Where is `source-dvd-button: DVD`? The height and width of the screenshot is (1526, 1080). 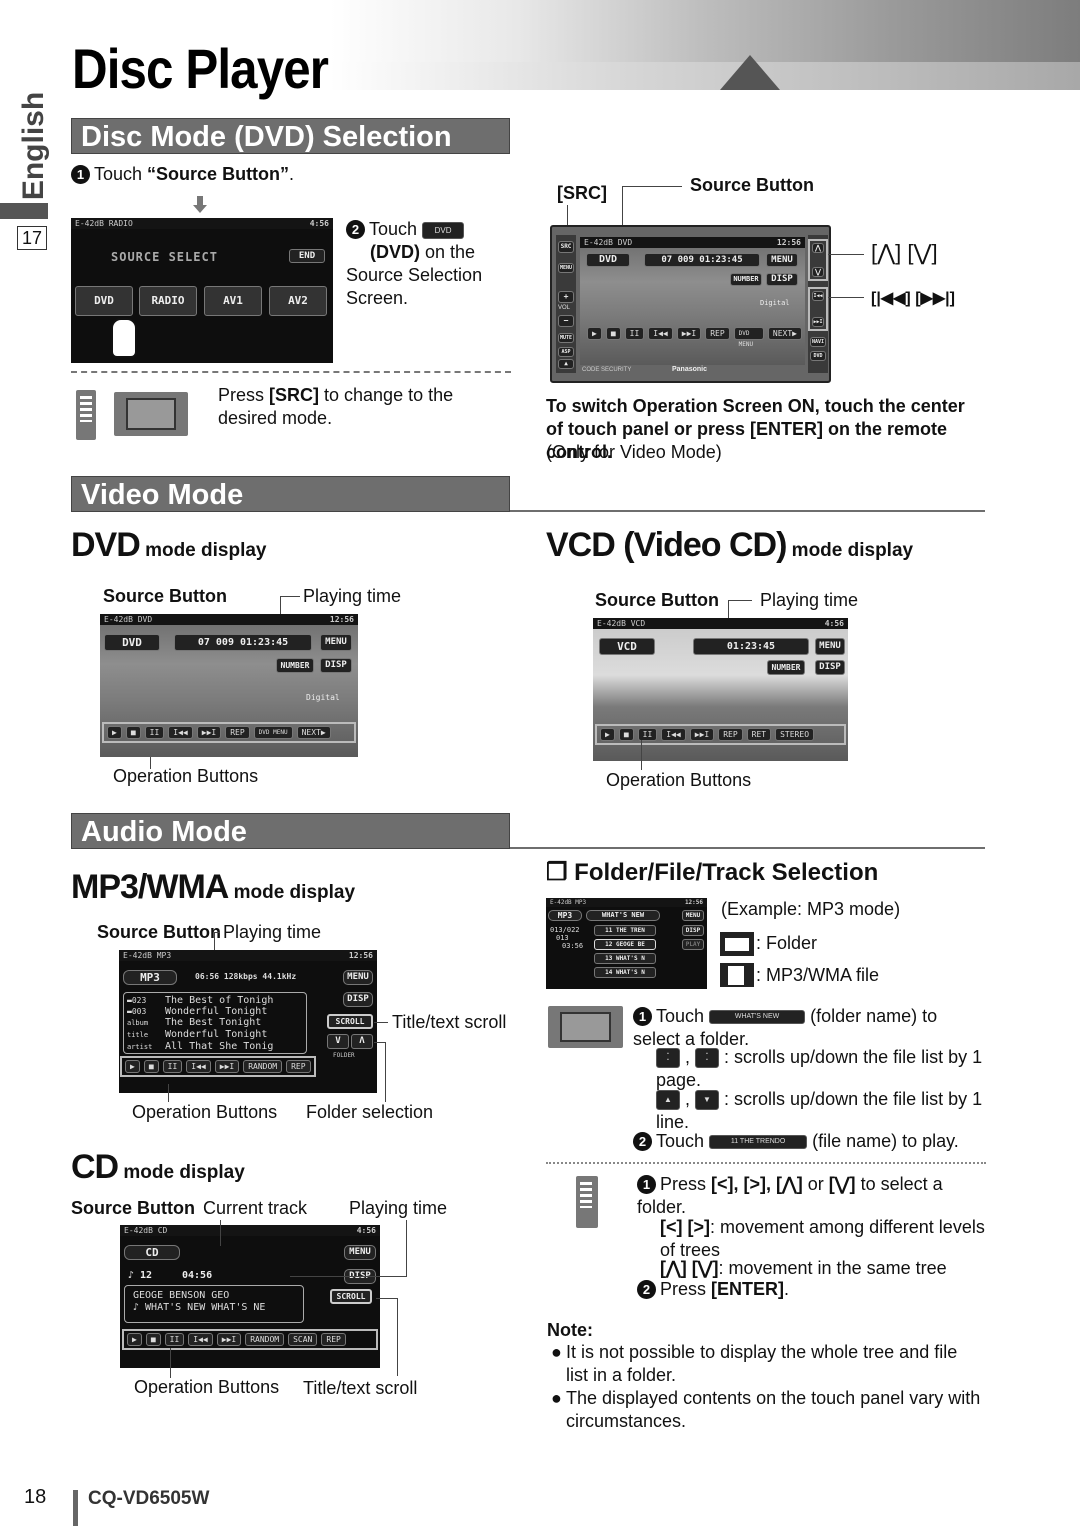
source-dvd-button: DVD is located at coordinates (104, 301).